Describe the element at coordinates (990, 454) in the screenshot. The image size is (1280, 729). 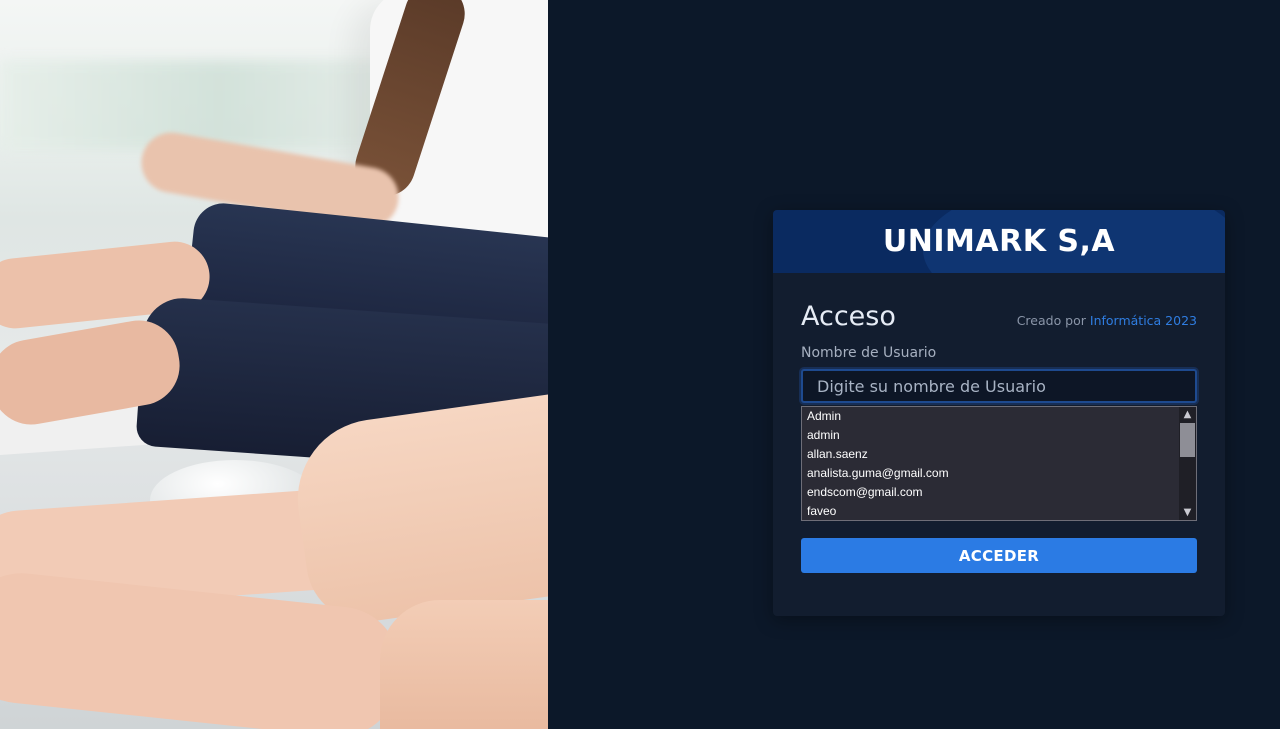
I see `autocomplete-option: allan.saenz` at that location.